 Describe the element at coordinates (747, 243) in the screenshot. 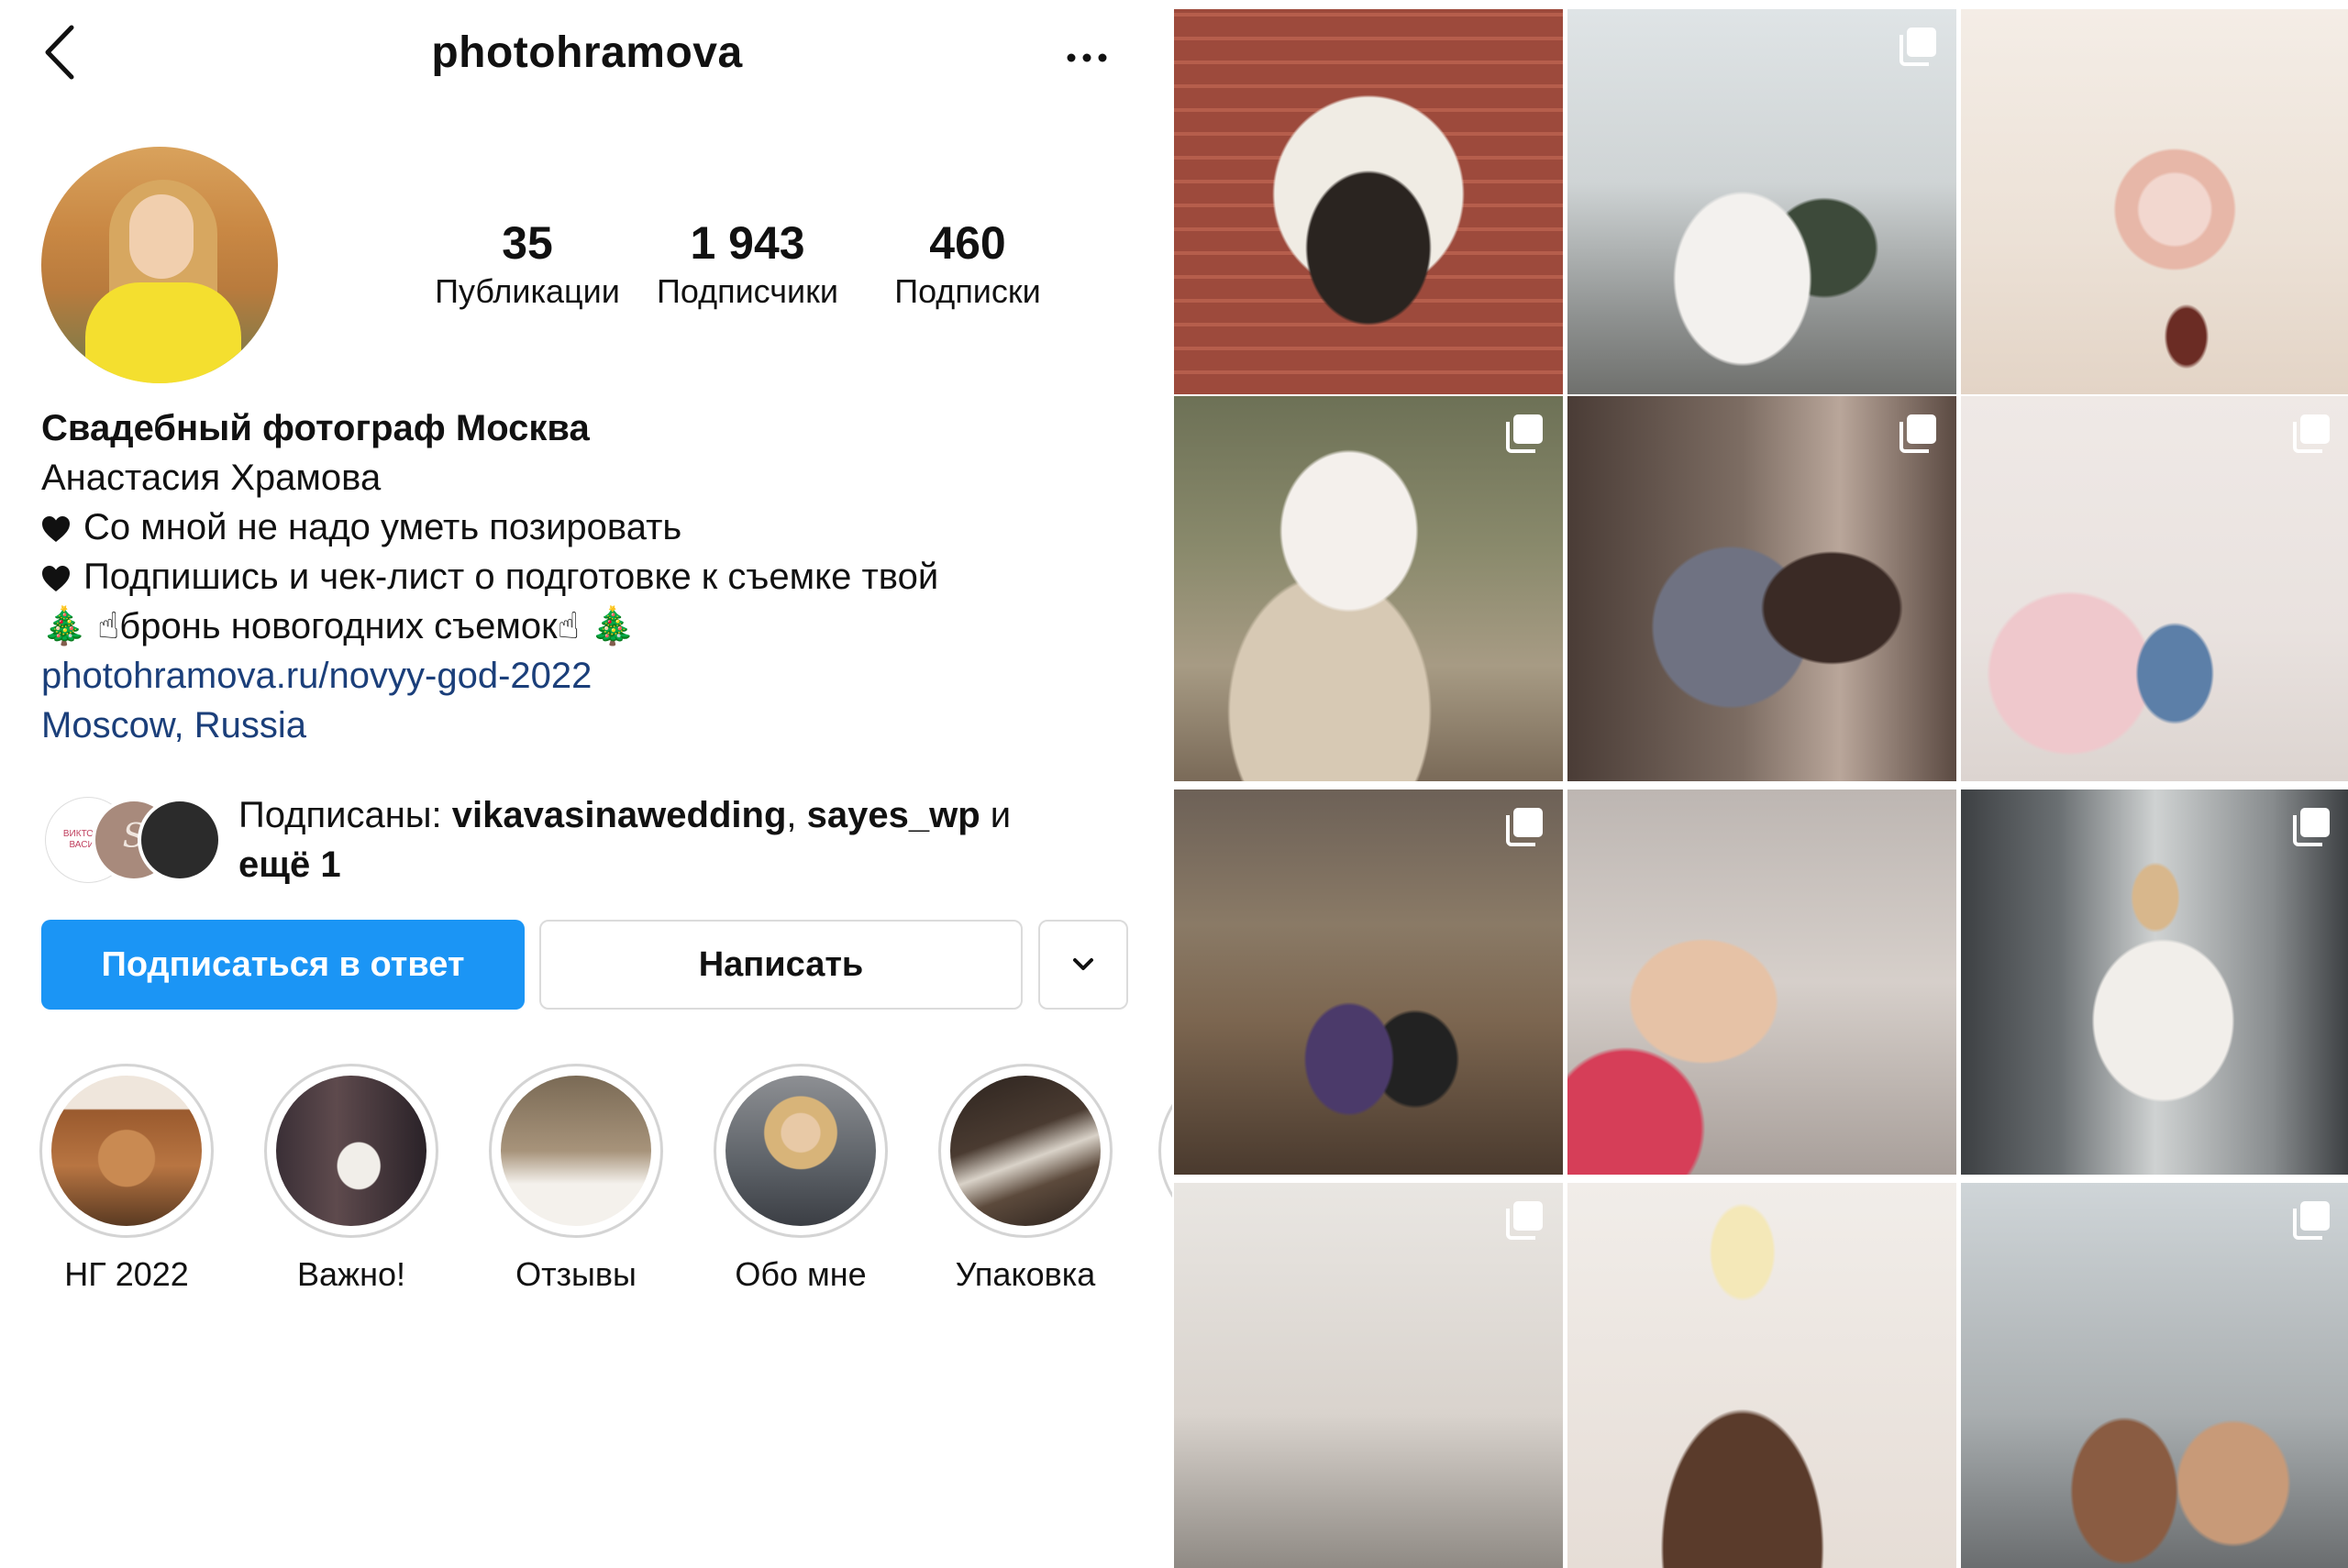

I see `followers-count: 1 943` at that location.